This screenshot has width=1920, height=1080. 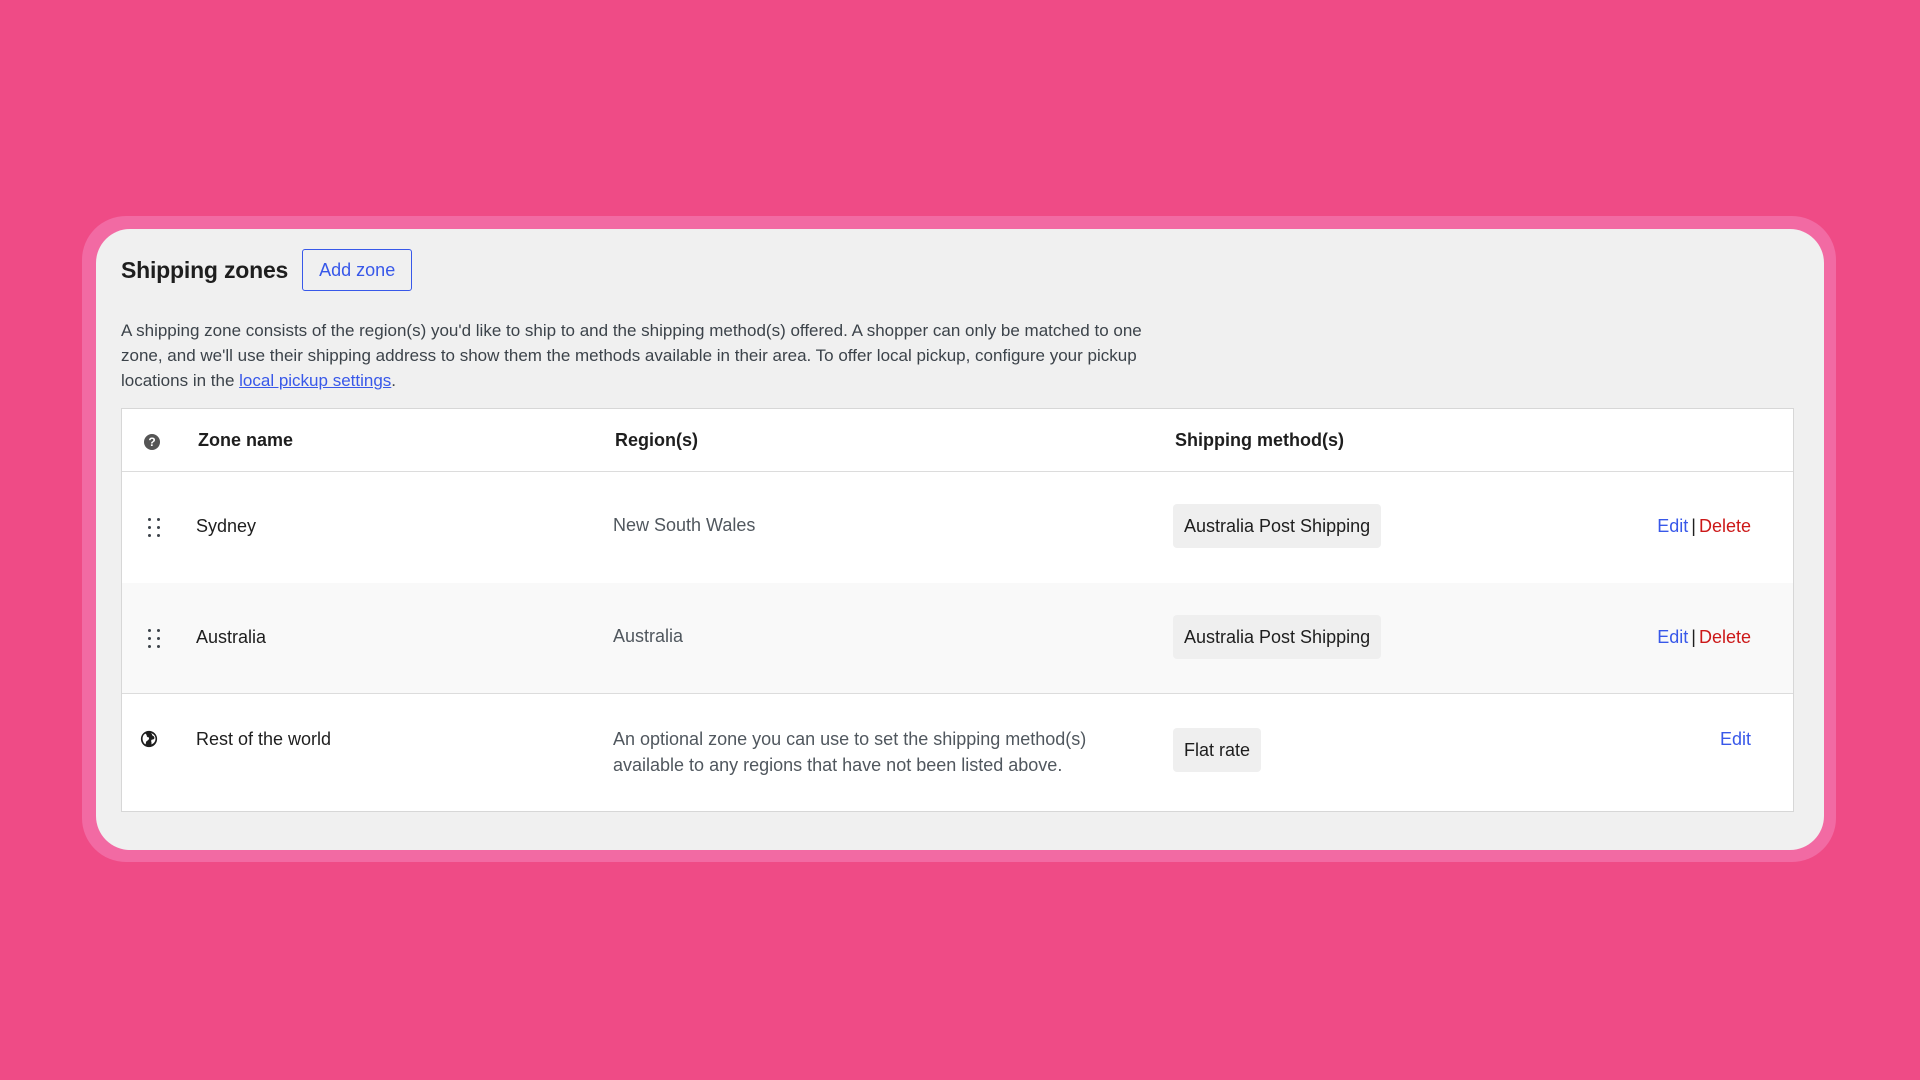 What do you see at coordinates (226, 526) in the screenshot?
I see `zone-name: Sydney` at bounding box center [226, 526].